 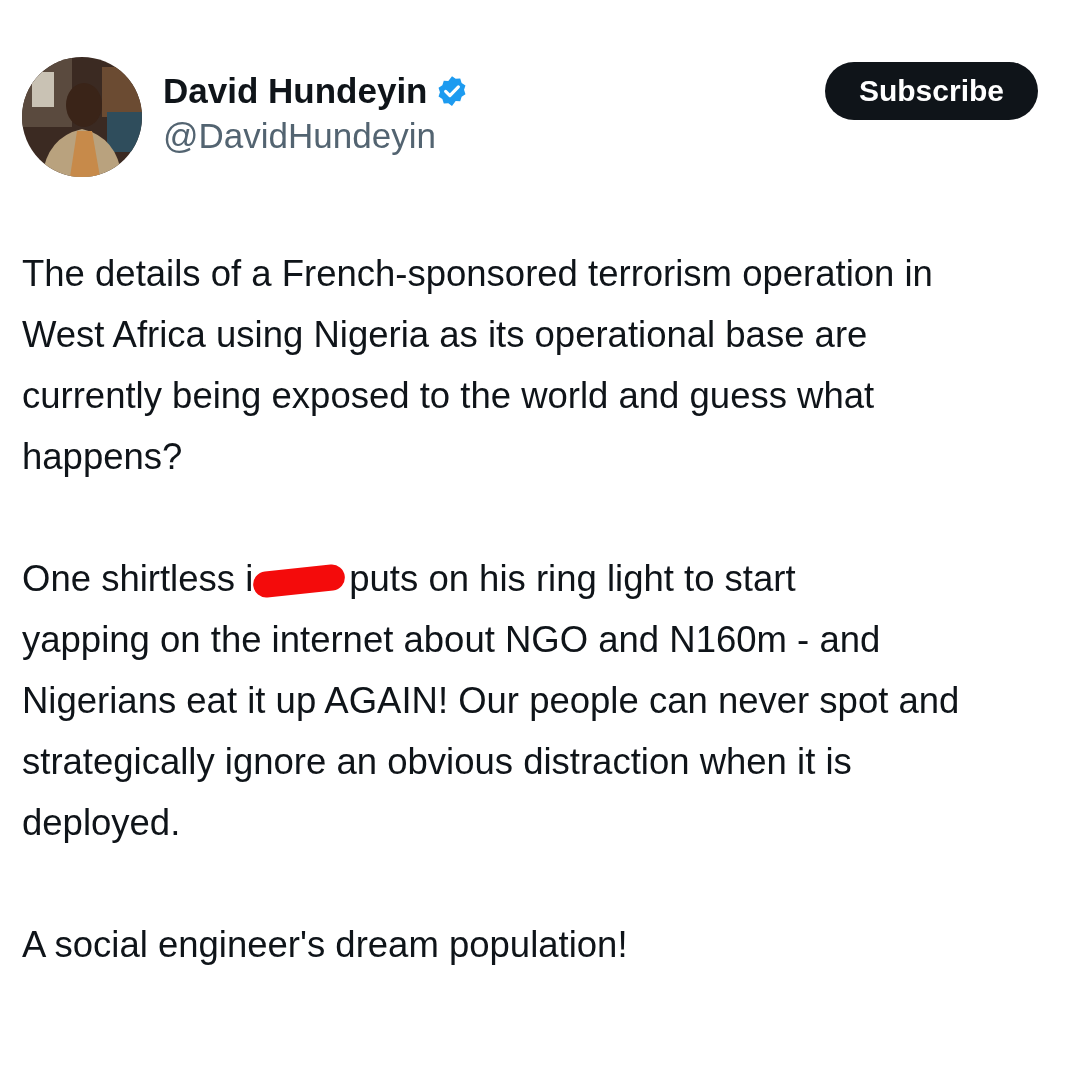 What do you see at coordinates (931, 91) in the screenshot?
I see `subscribe-button: Subscribe` at bounding box center [931, 91].